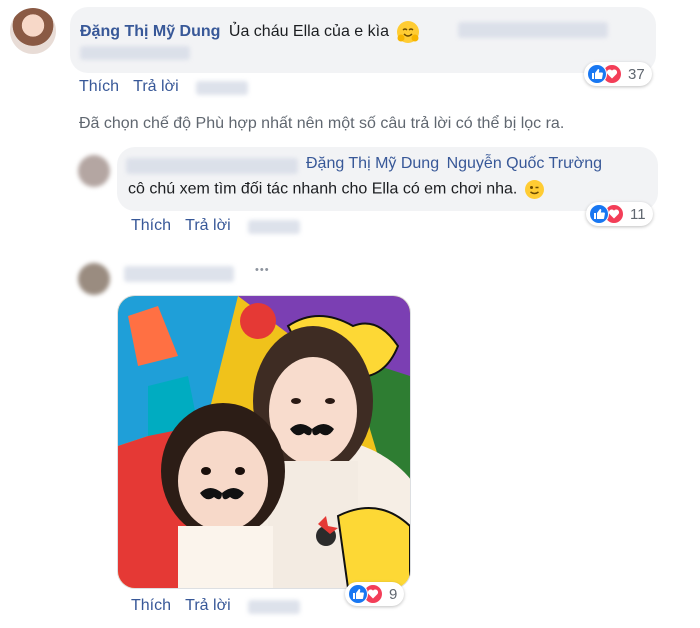 Image resolution: width=700 pixels, height=628 pixels. I want to click on comment-author: Đặng Thị Mỹ Dung, so click(150, 31).